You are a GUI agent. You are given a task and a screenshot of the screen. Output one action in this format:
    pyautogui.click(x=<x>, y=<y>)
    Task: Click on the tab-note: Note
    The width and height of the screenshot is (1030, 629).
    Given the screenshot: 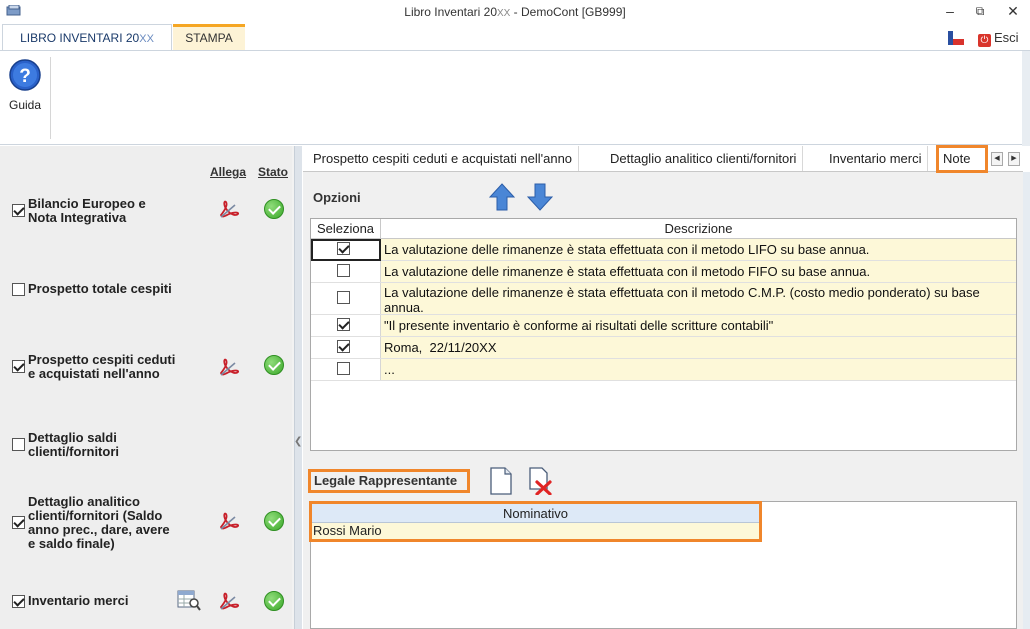 What is the action you would take?
    pyautogui.click(x=962, y=159)
    